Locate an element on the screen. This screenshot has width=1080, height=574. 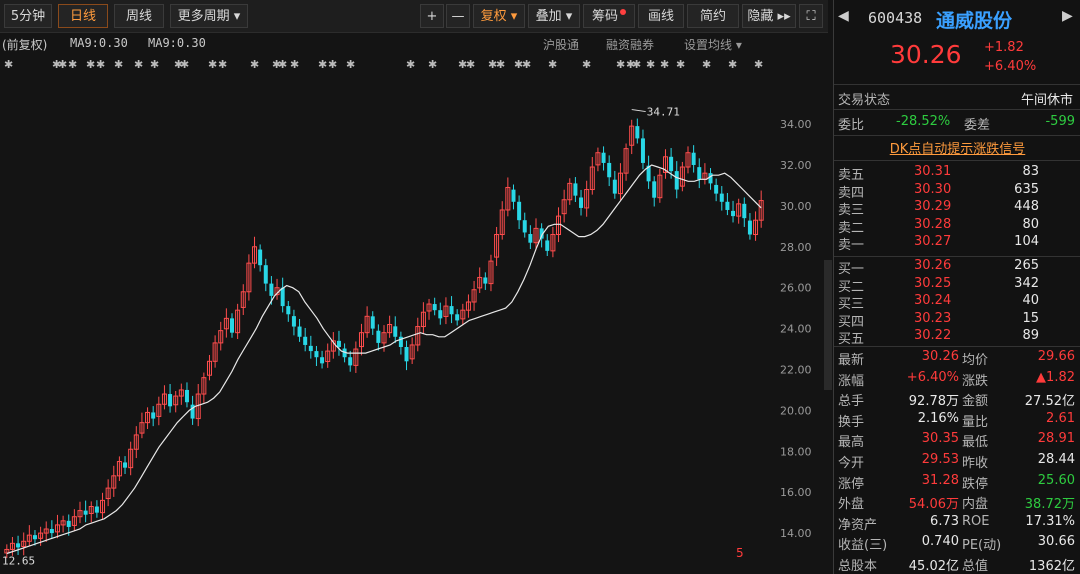
dk-signal-banner: DK点自动提示涨跌信号 is located at coordinates (957, 147).